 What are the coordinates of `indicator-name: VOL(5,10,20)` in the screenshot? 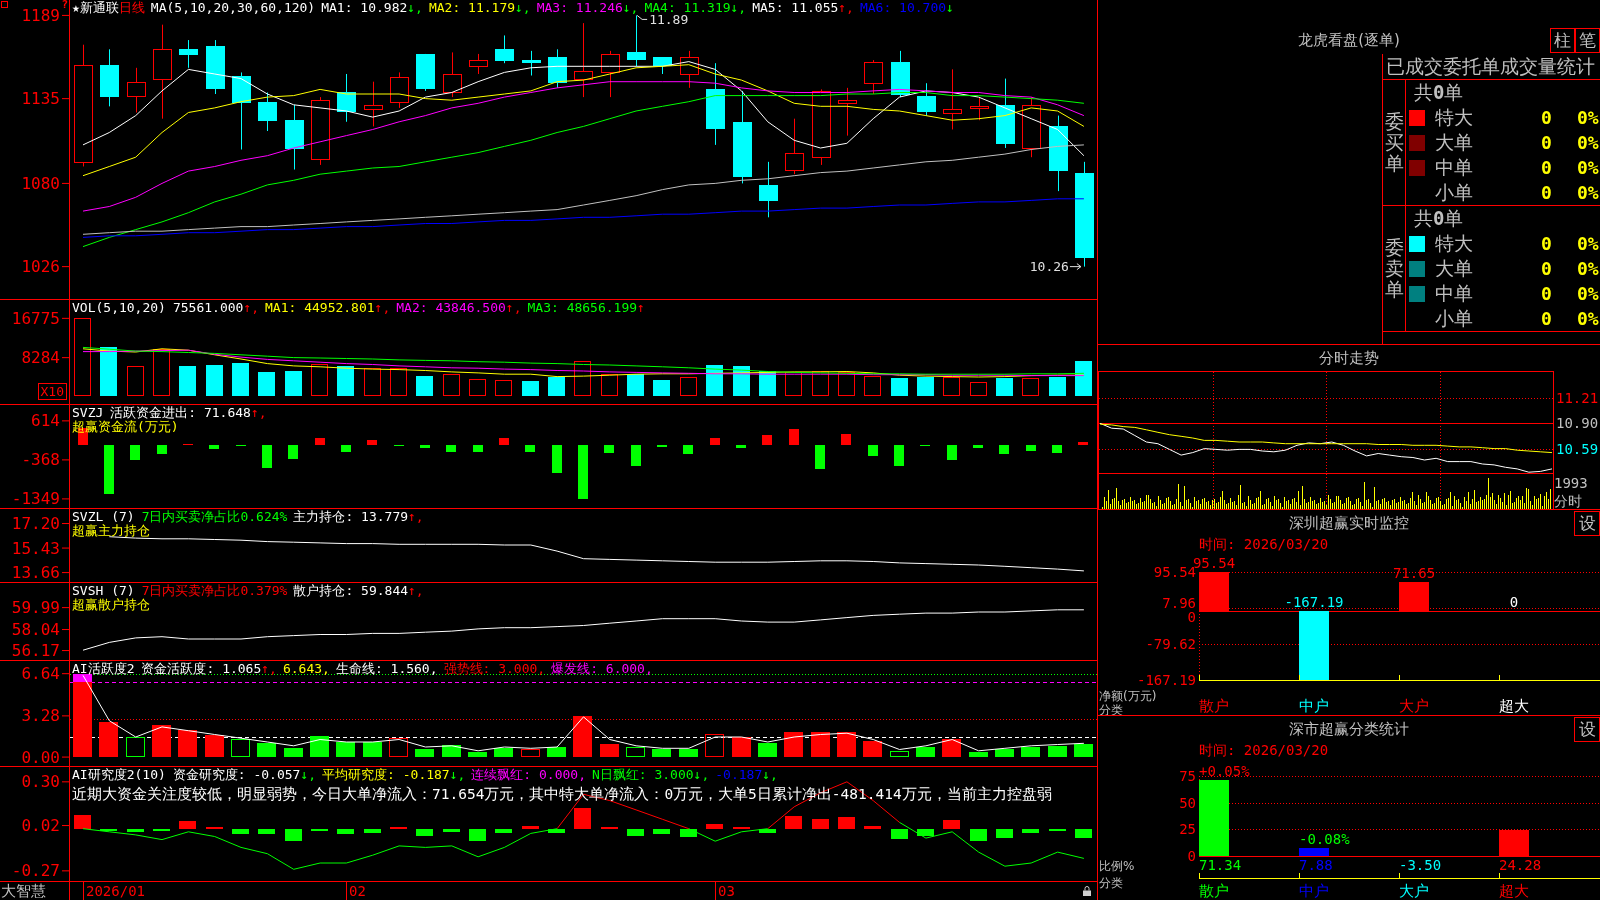 It's located at (119, 307).